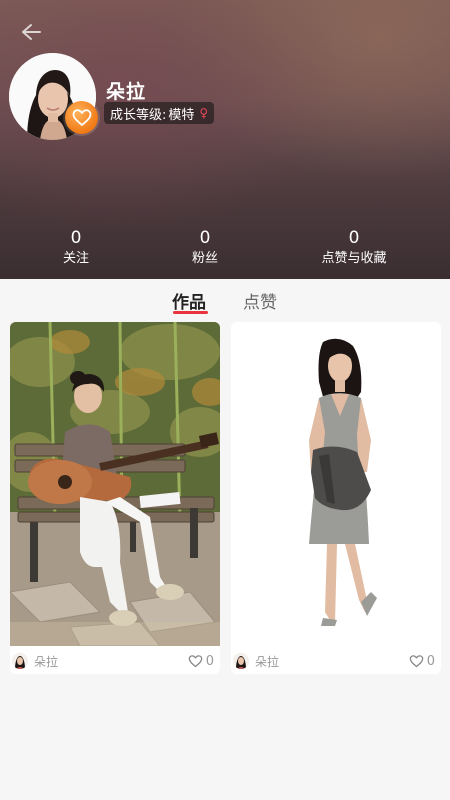 This screenshot has height=800, width=450. I want to click on active-tab-indicator, so click(190, 312).